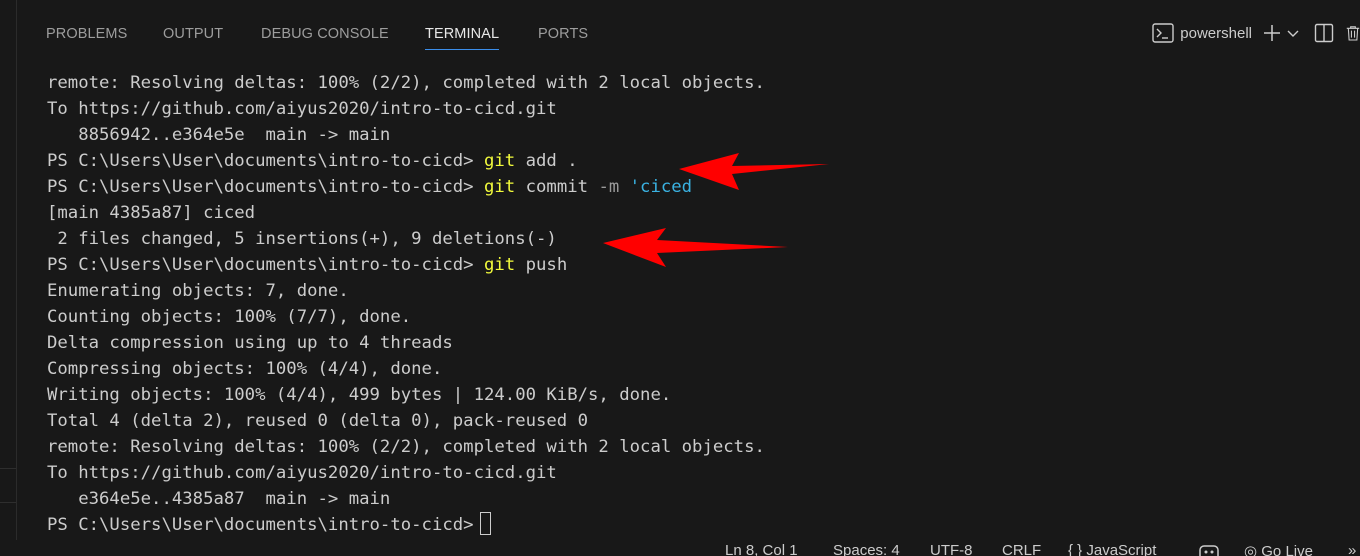  Describe the element at coordinates (462, 38) in the screenshot. I see `tab-terminal: TERMINAL` at that location.